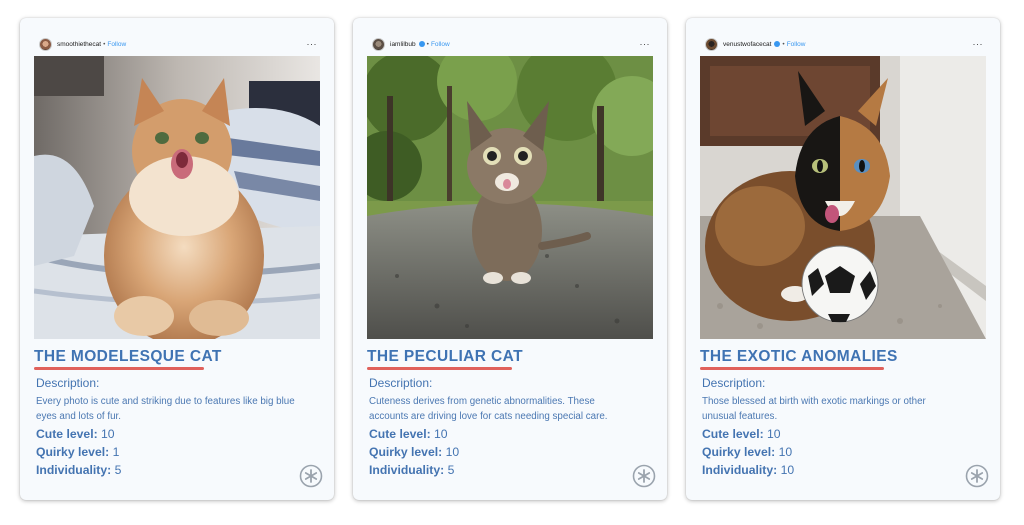 This screenshot has width=1024, height=525. What do you see at coordinates (747, 44) in the screenshot?
I see `username: venustwofacecat` at bounding box center [747, 44].